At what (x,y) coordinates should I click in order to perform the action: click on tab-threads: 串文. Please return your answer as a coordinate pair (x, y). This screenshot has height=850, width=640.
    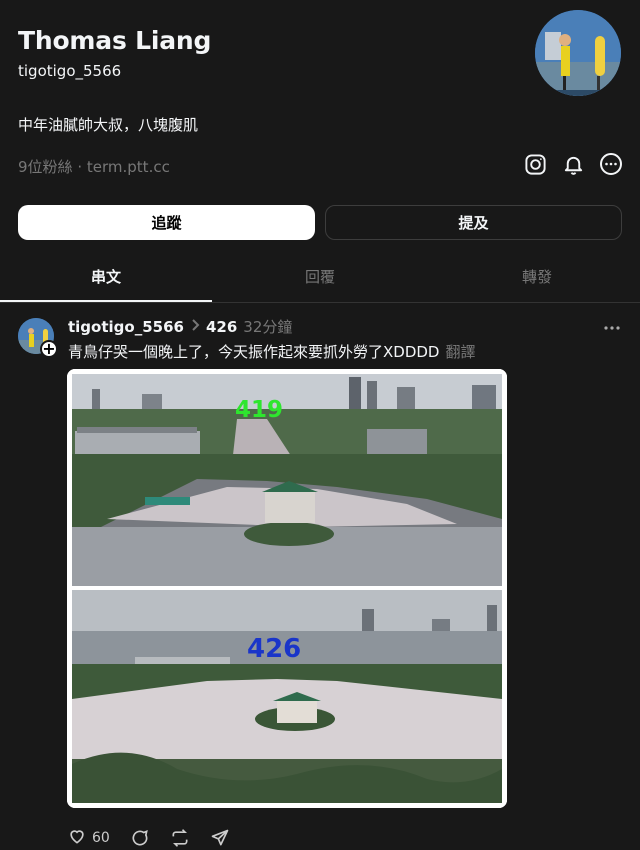
    Looking at the image, I should click on (106, 276).